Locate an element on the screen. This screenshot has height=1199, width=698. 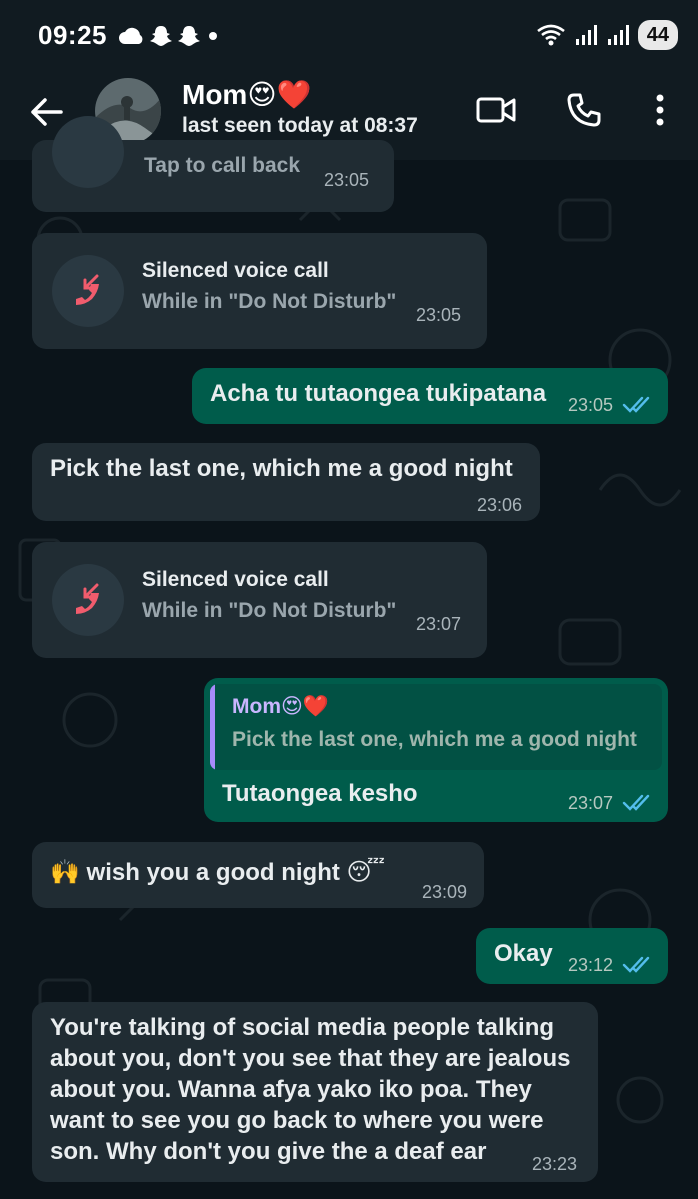
video-call-button is located at coordinates (496, 110).